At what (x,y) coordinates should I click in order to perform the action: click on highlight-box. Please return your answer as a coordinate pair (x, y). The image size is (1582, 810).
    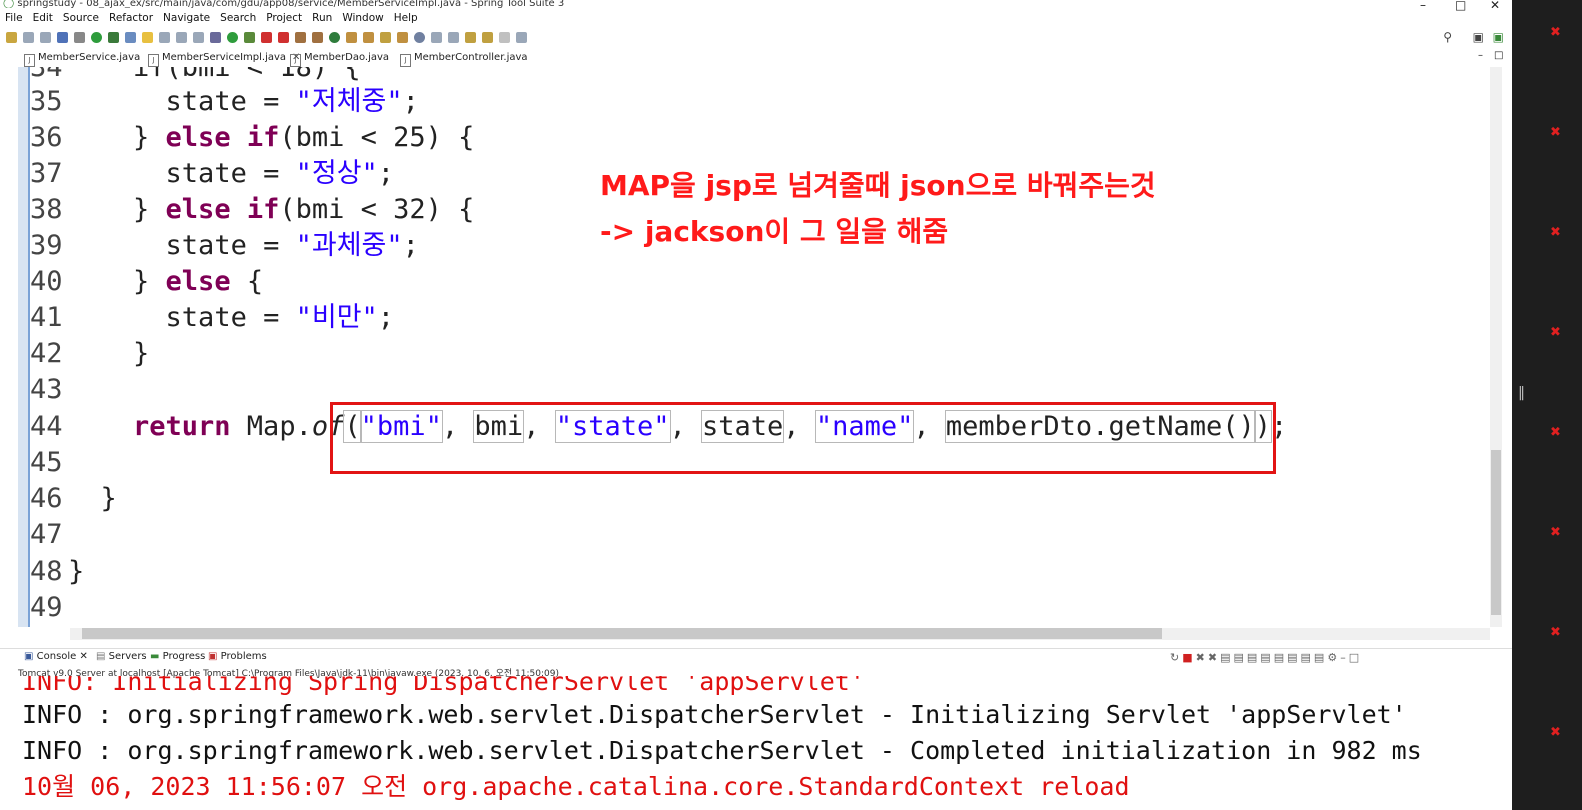
    Looking at the image, I should click on (803, 438).